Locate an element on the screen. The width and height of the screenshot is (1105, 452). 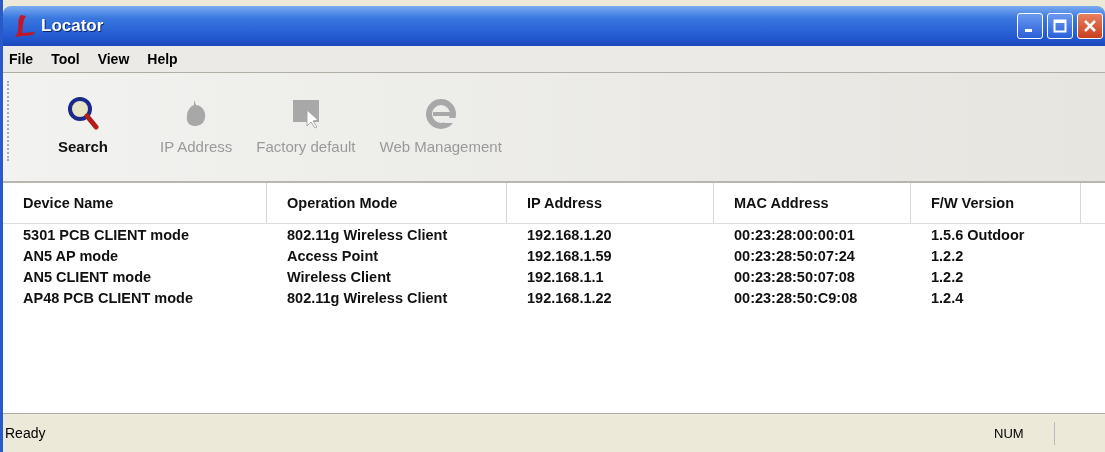
toolbar-grip is located at coordinates (9, 121).